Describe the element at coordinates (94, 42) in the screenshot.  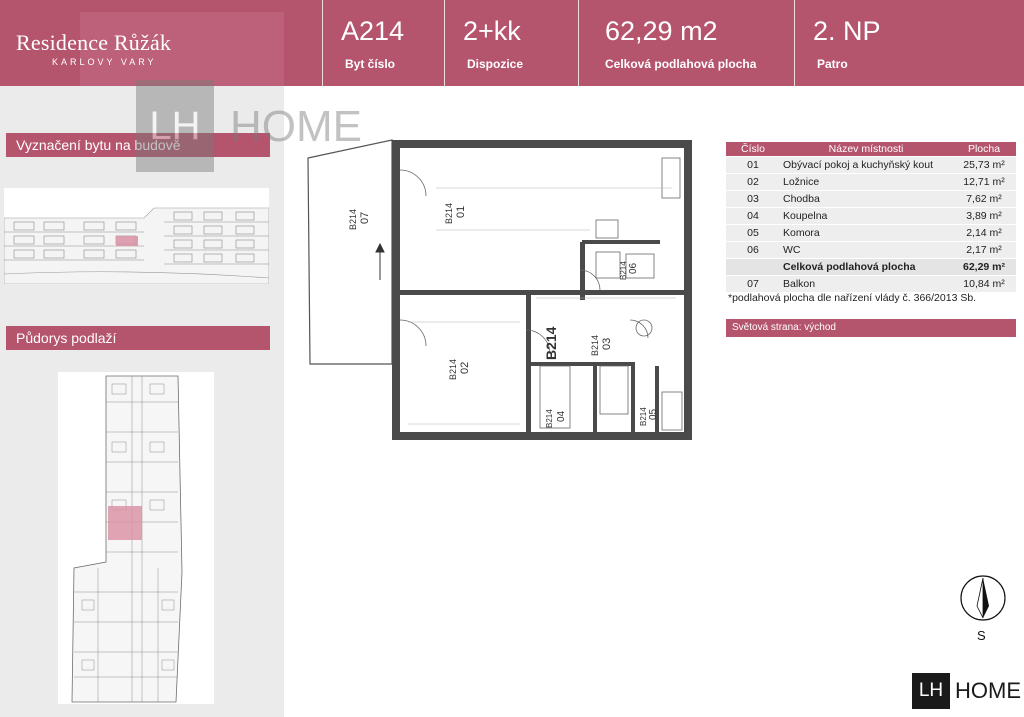
I see `brand-name: Residence Růžák` at that location.